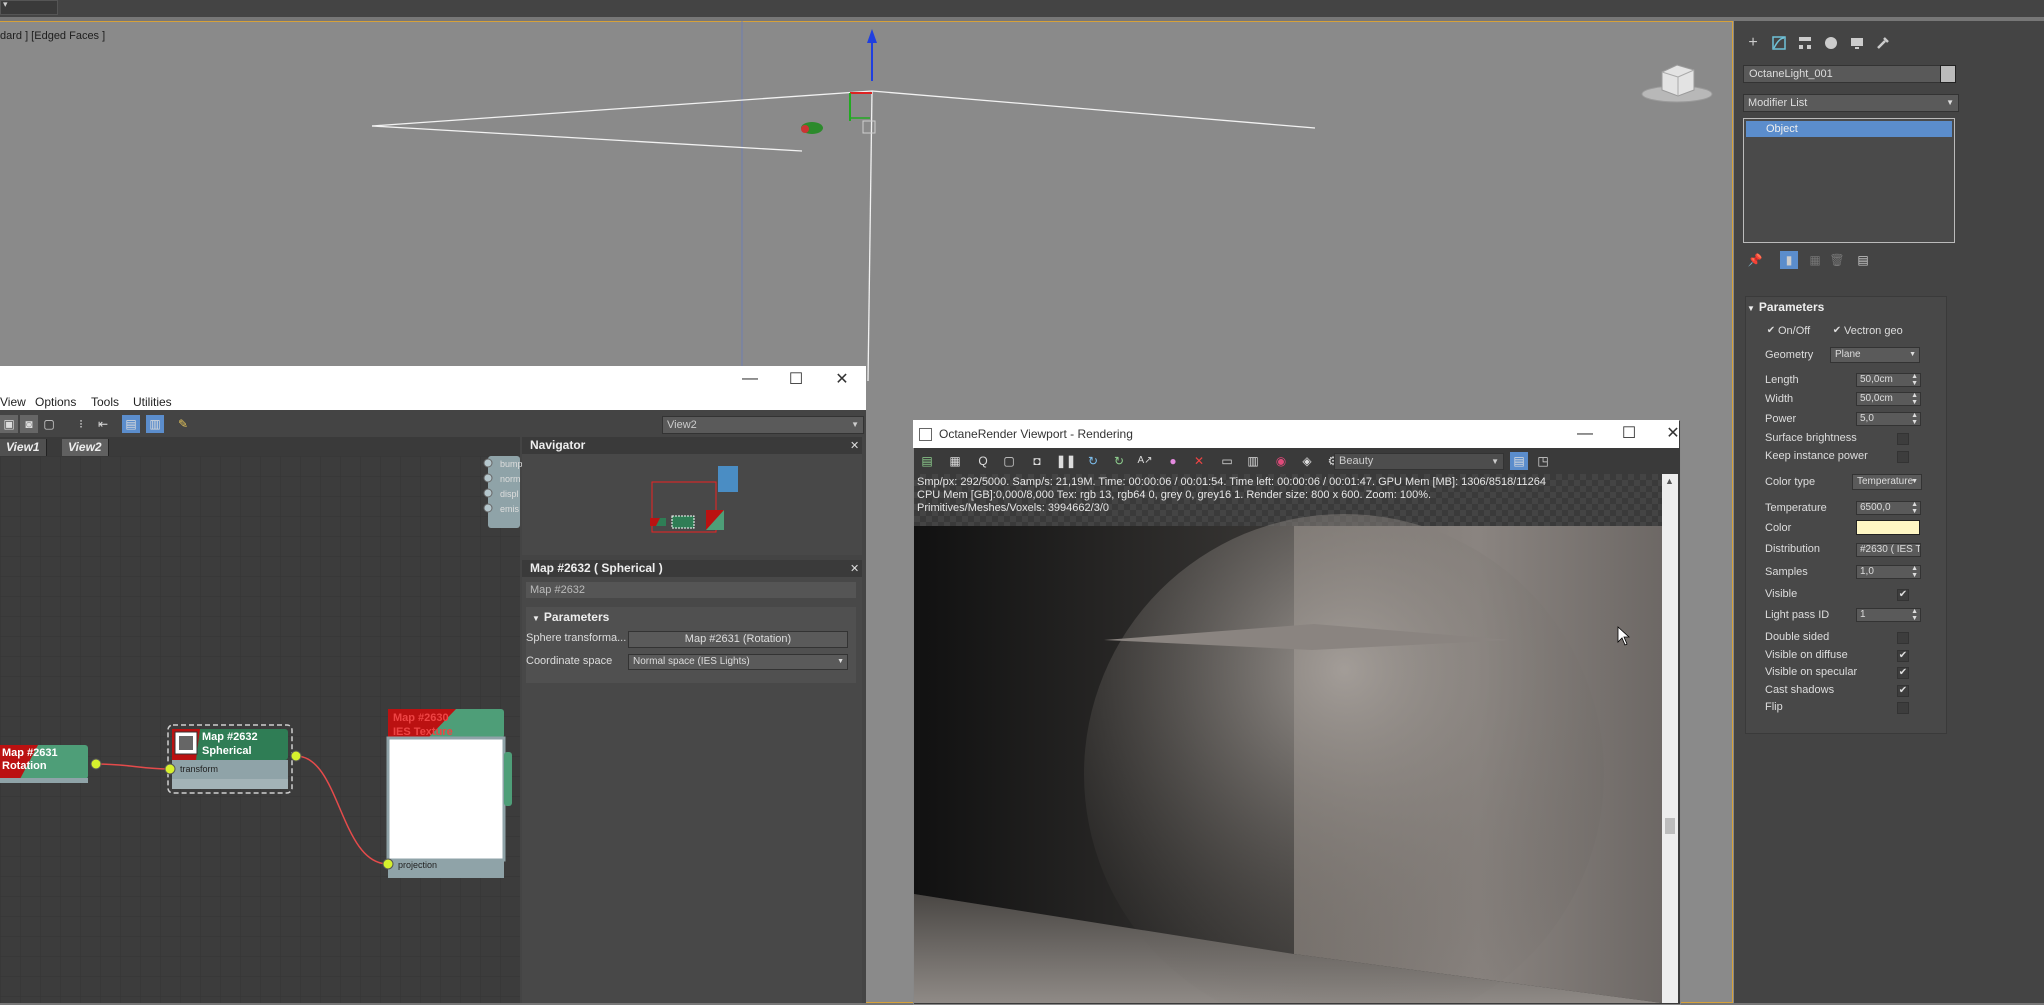  What do you see at coordinates (1888, 380) in the screenshot?
I see `length-spinner: 50,0cm ▲ ▼` at bounding box center [1888, 380].